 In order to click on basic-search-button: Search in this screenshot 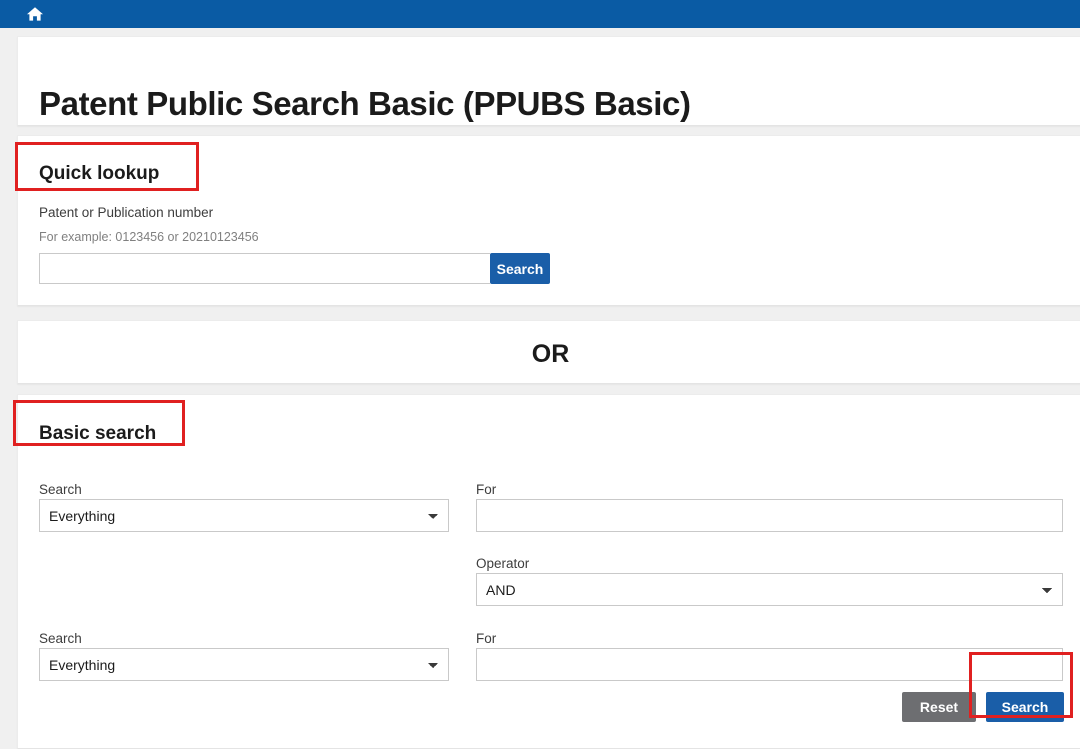, I will do `click(1025, 707)`.